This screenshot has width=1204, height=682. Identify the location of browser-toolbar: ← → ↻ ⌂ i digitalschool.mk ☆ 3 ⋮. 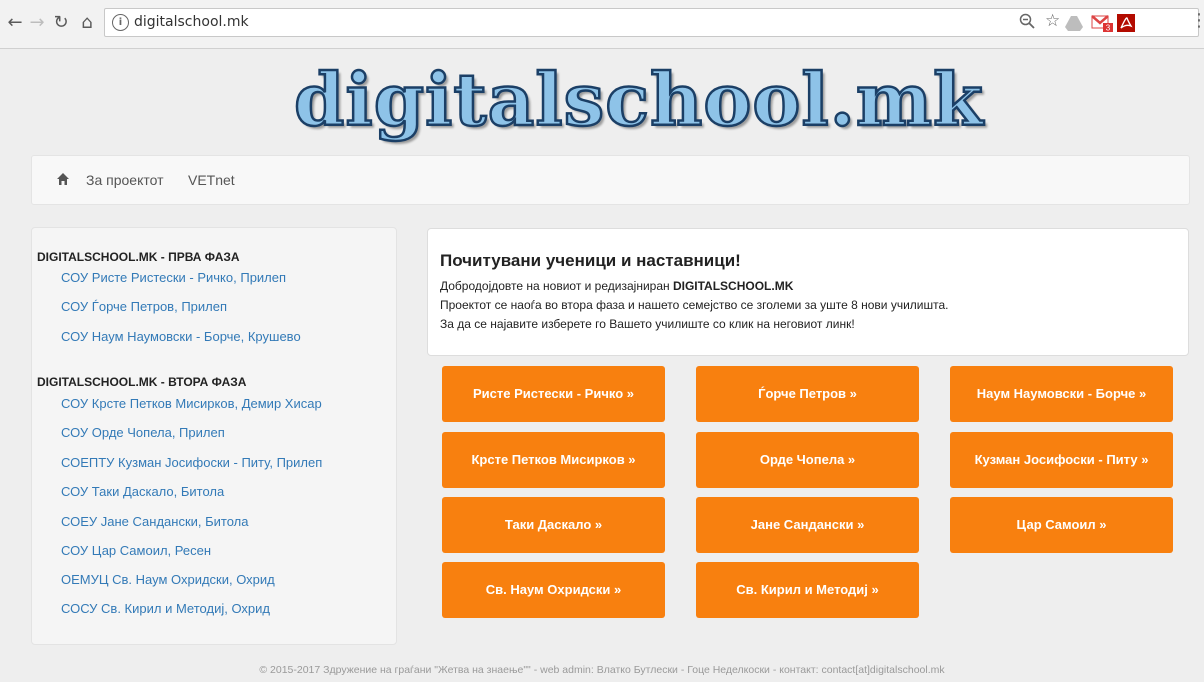
(602, 24).